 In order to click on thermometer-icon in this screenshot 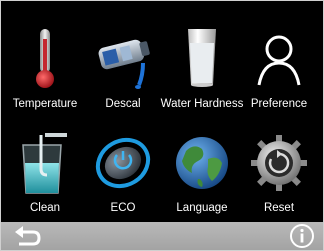, I will do `click(45, 58)`.